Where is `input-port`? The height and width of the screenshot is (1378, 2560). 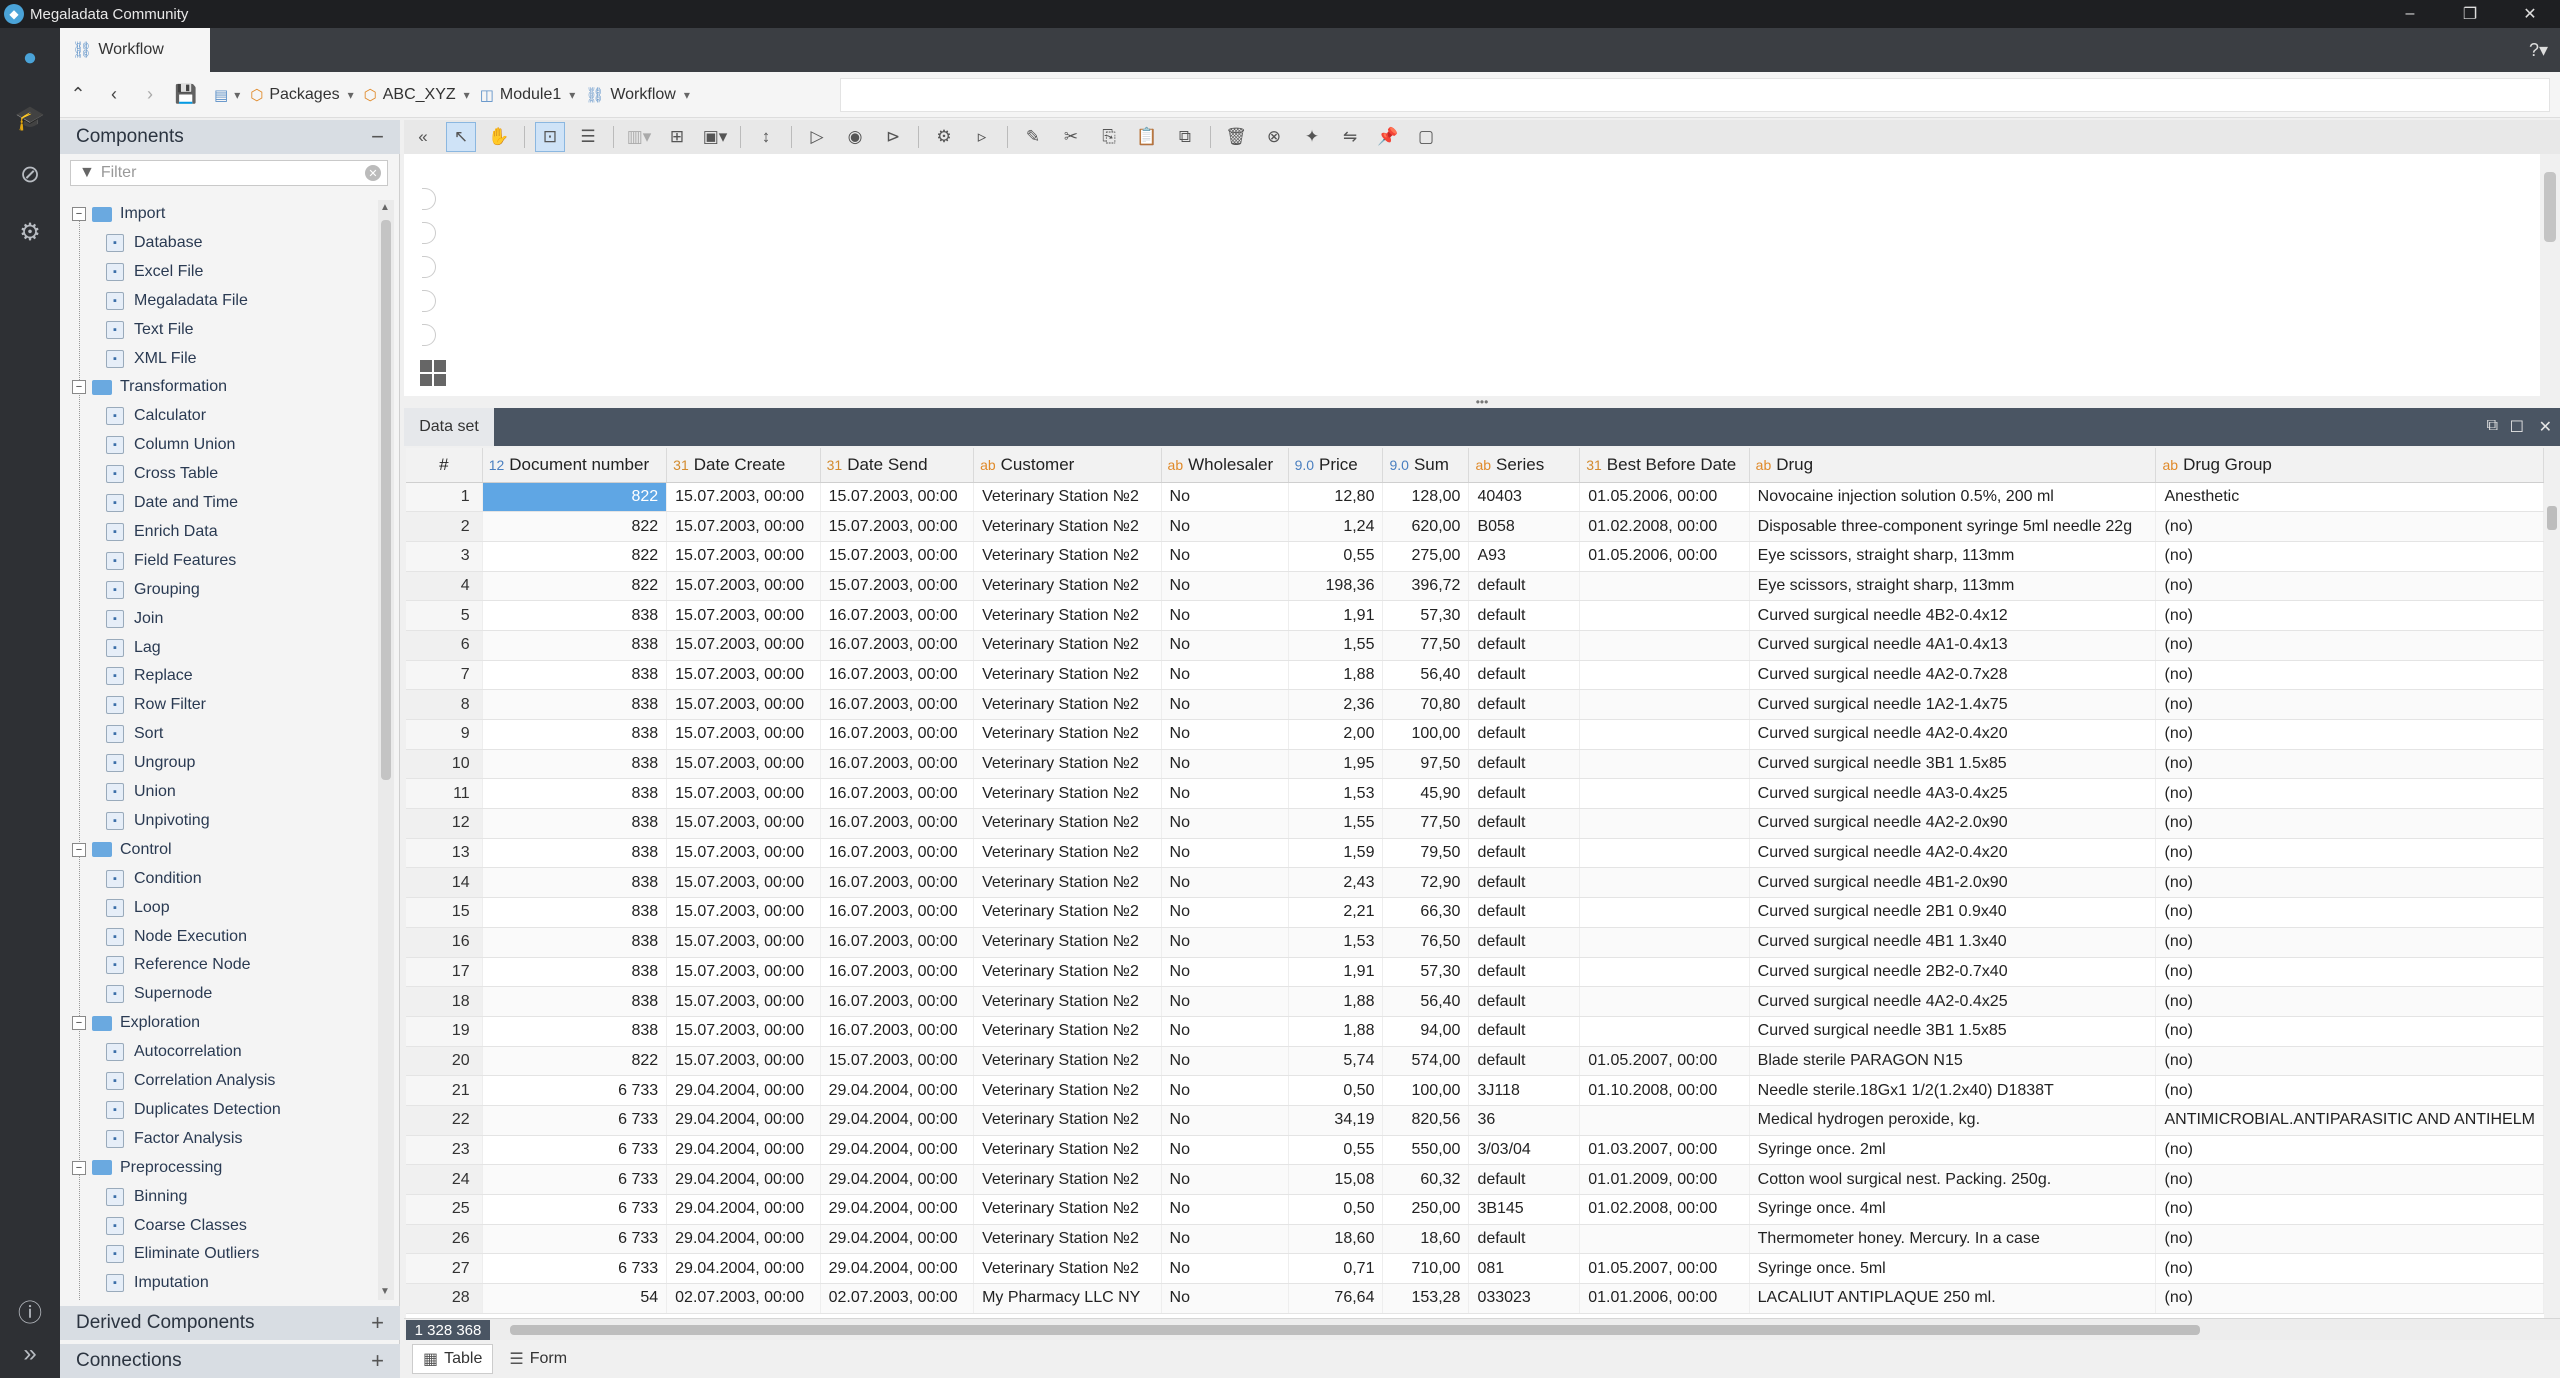 input-port is located at coordinates (429, 335).